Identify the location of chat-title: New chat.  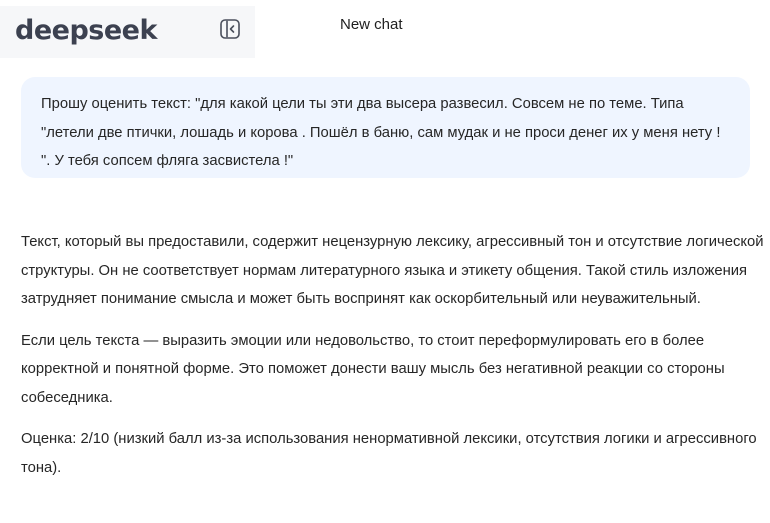
(371, 24).